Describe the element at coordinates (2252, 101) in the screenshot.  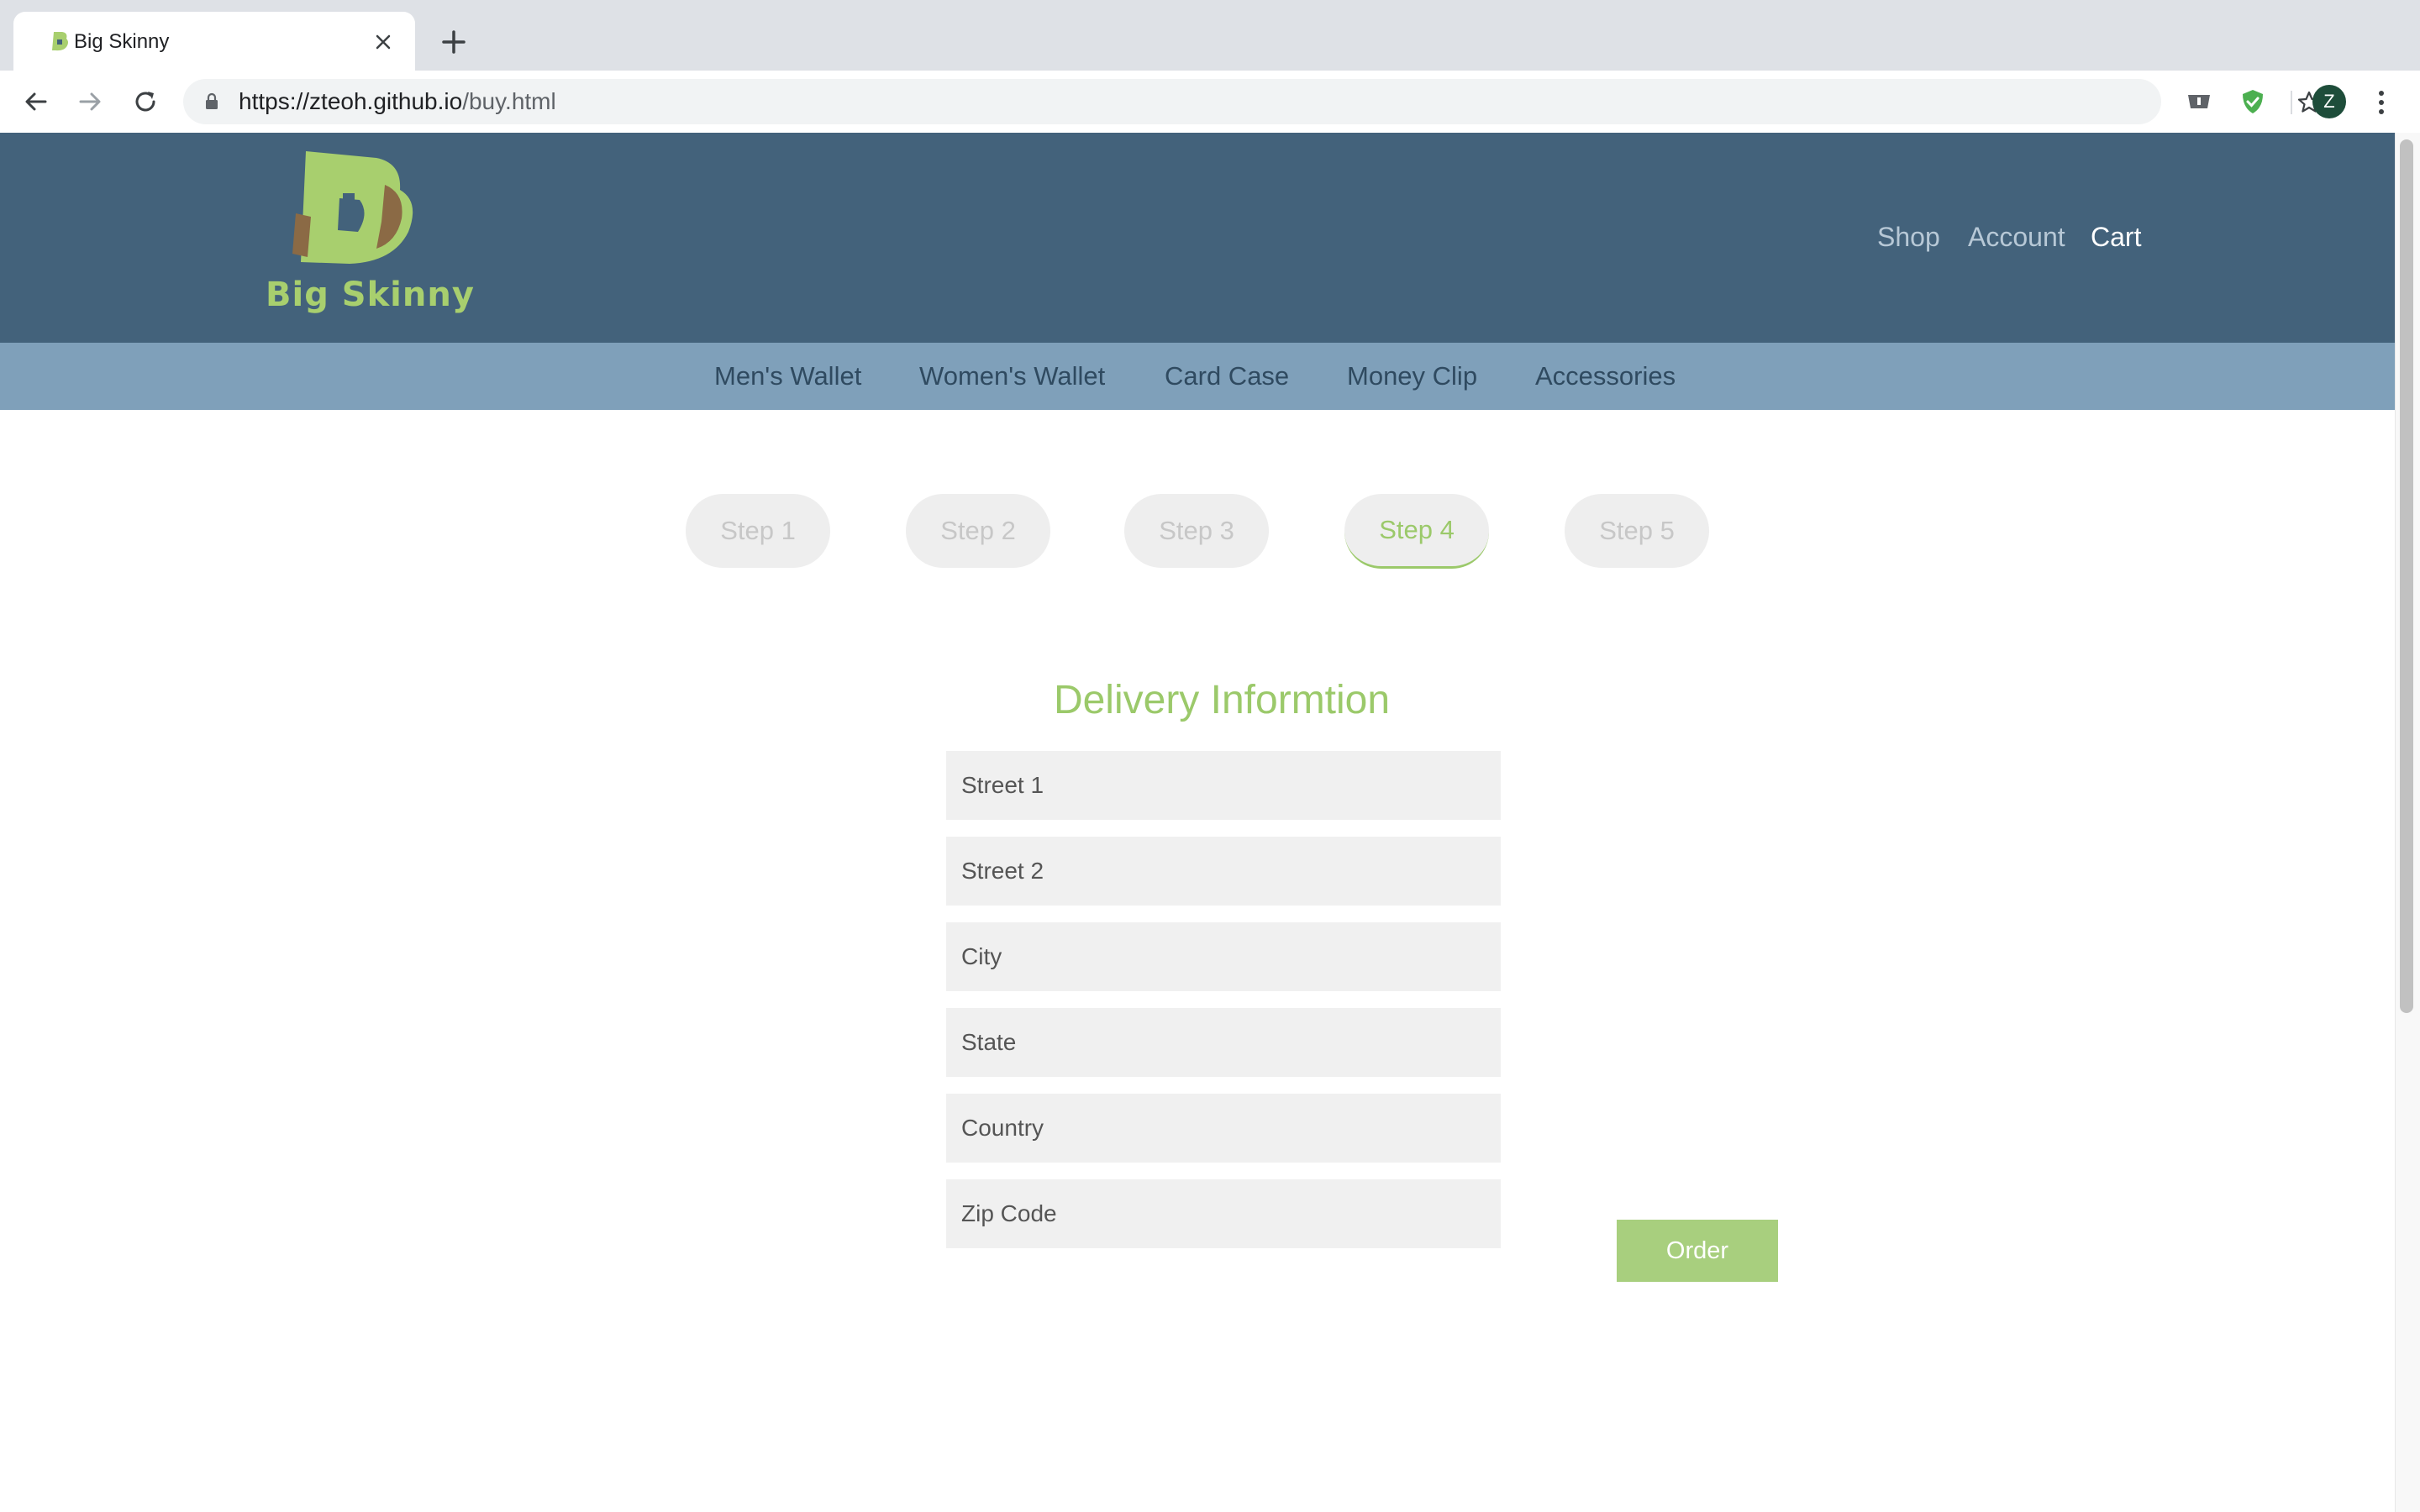
I see `shield-icon` at that location.